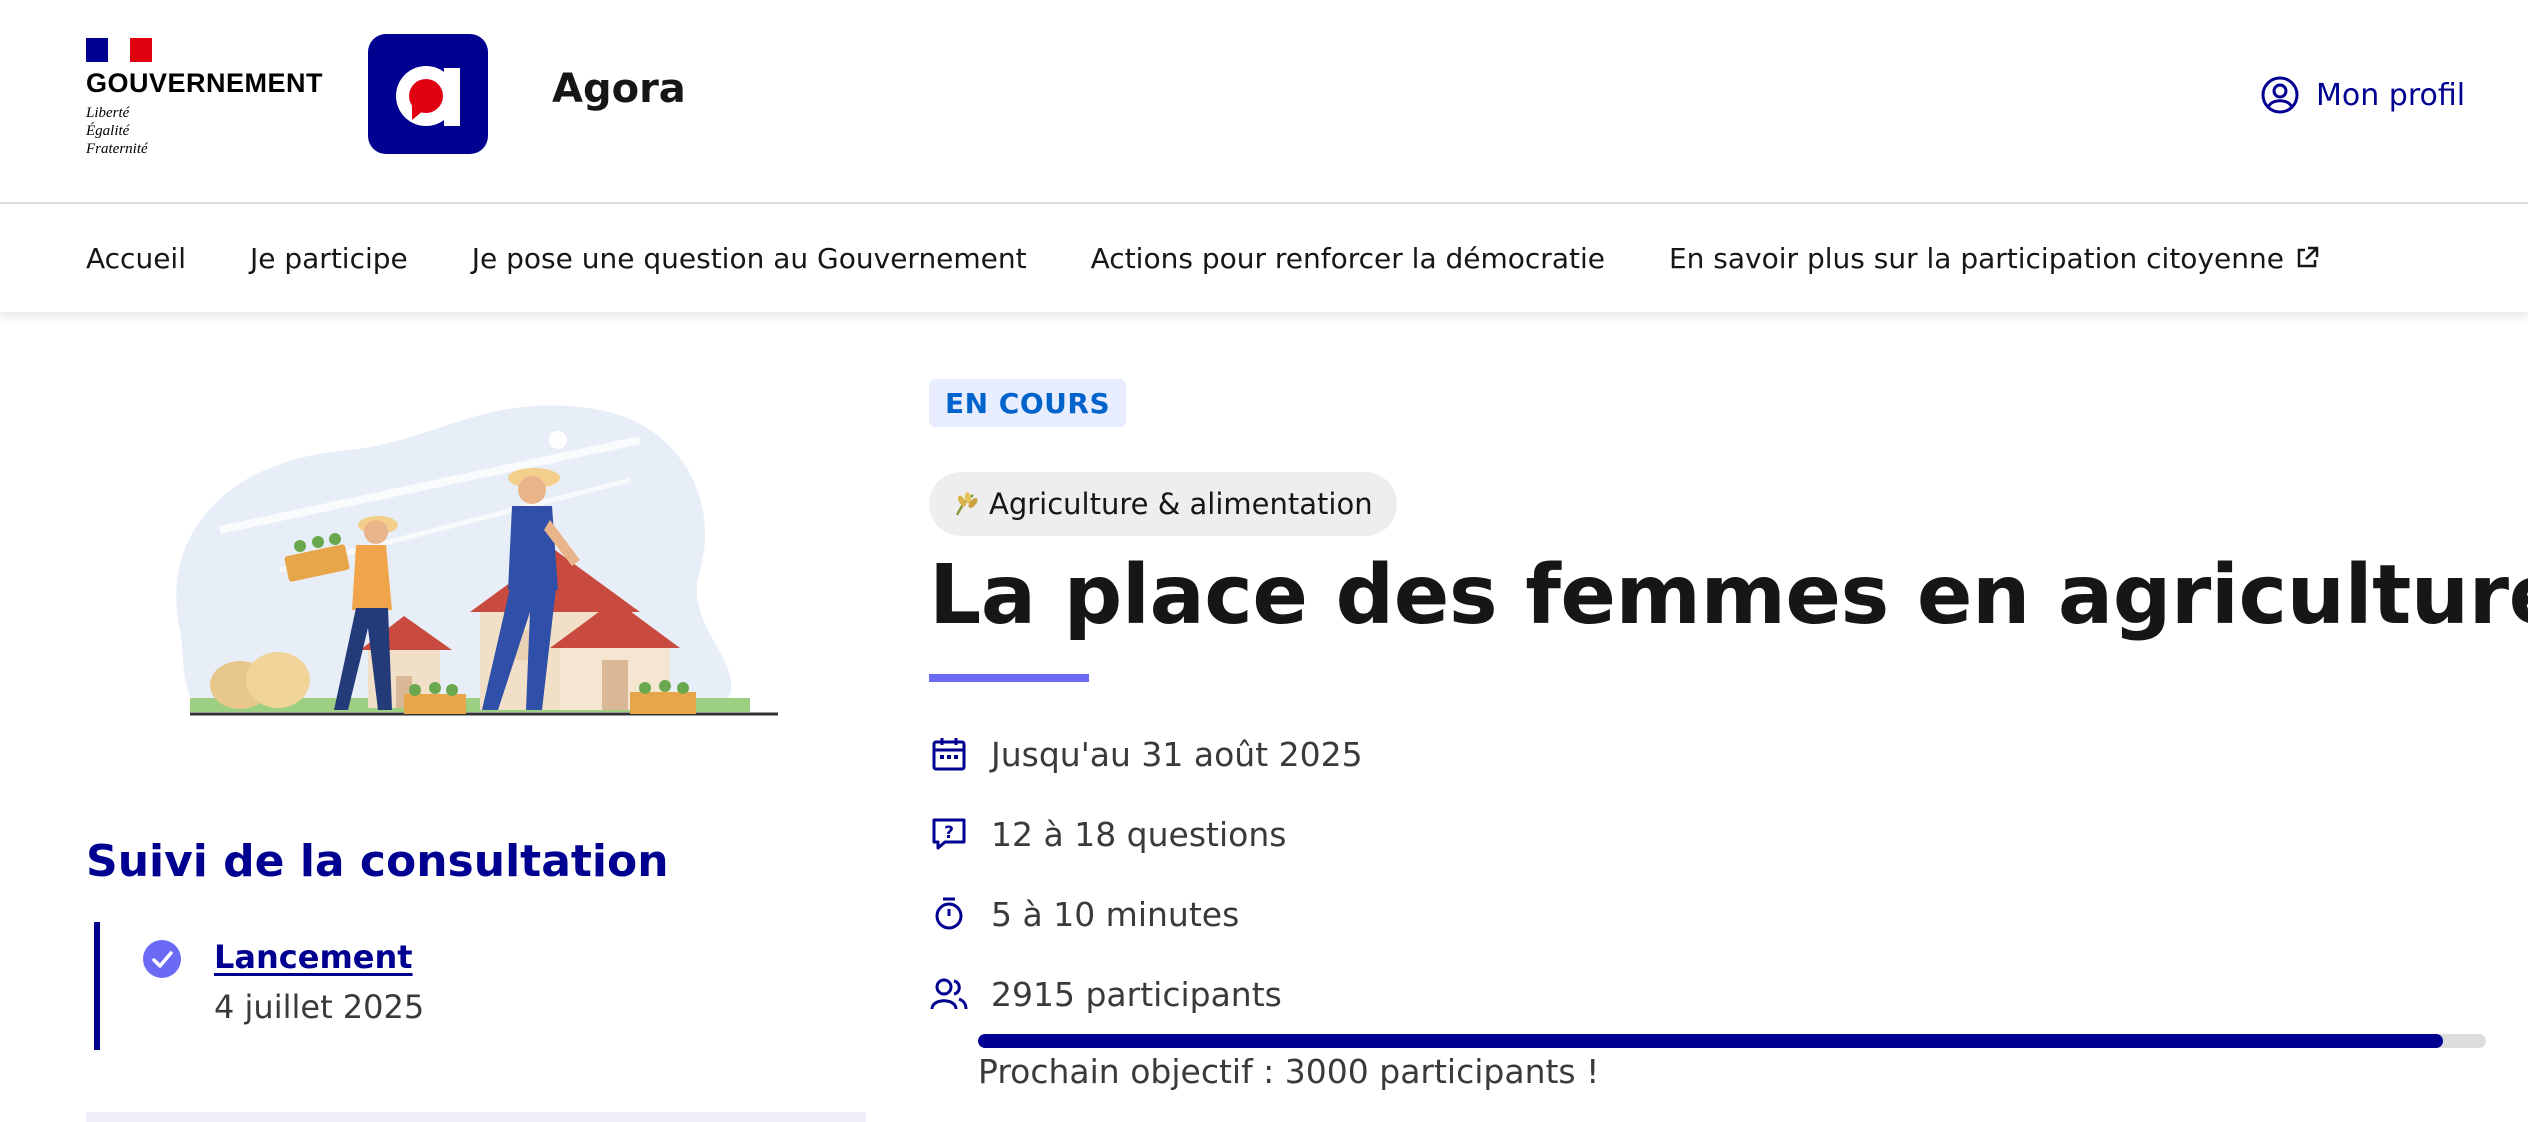 The image size is (2528, 1122). I want to click on profile-link: Mon profil, so click(2362, 95).